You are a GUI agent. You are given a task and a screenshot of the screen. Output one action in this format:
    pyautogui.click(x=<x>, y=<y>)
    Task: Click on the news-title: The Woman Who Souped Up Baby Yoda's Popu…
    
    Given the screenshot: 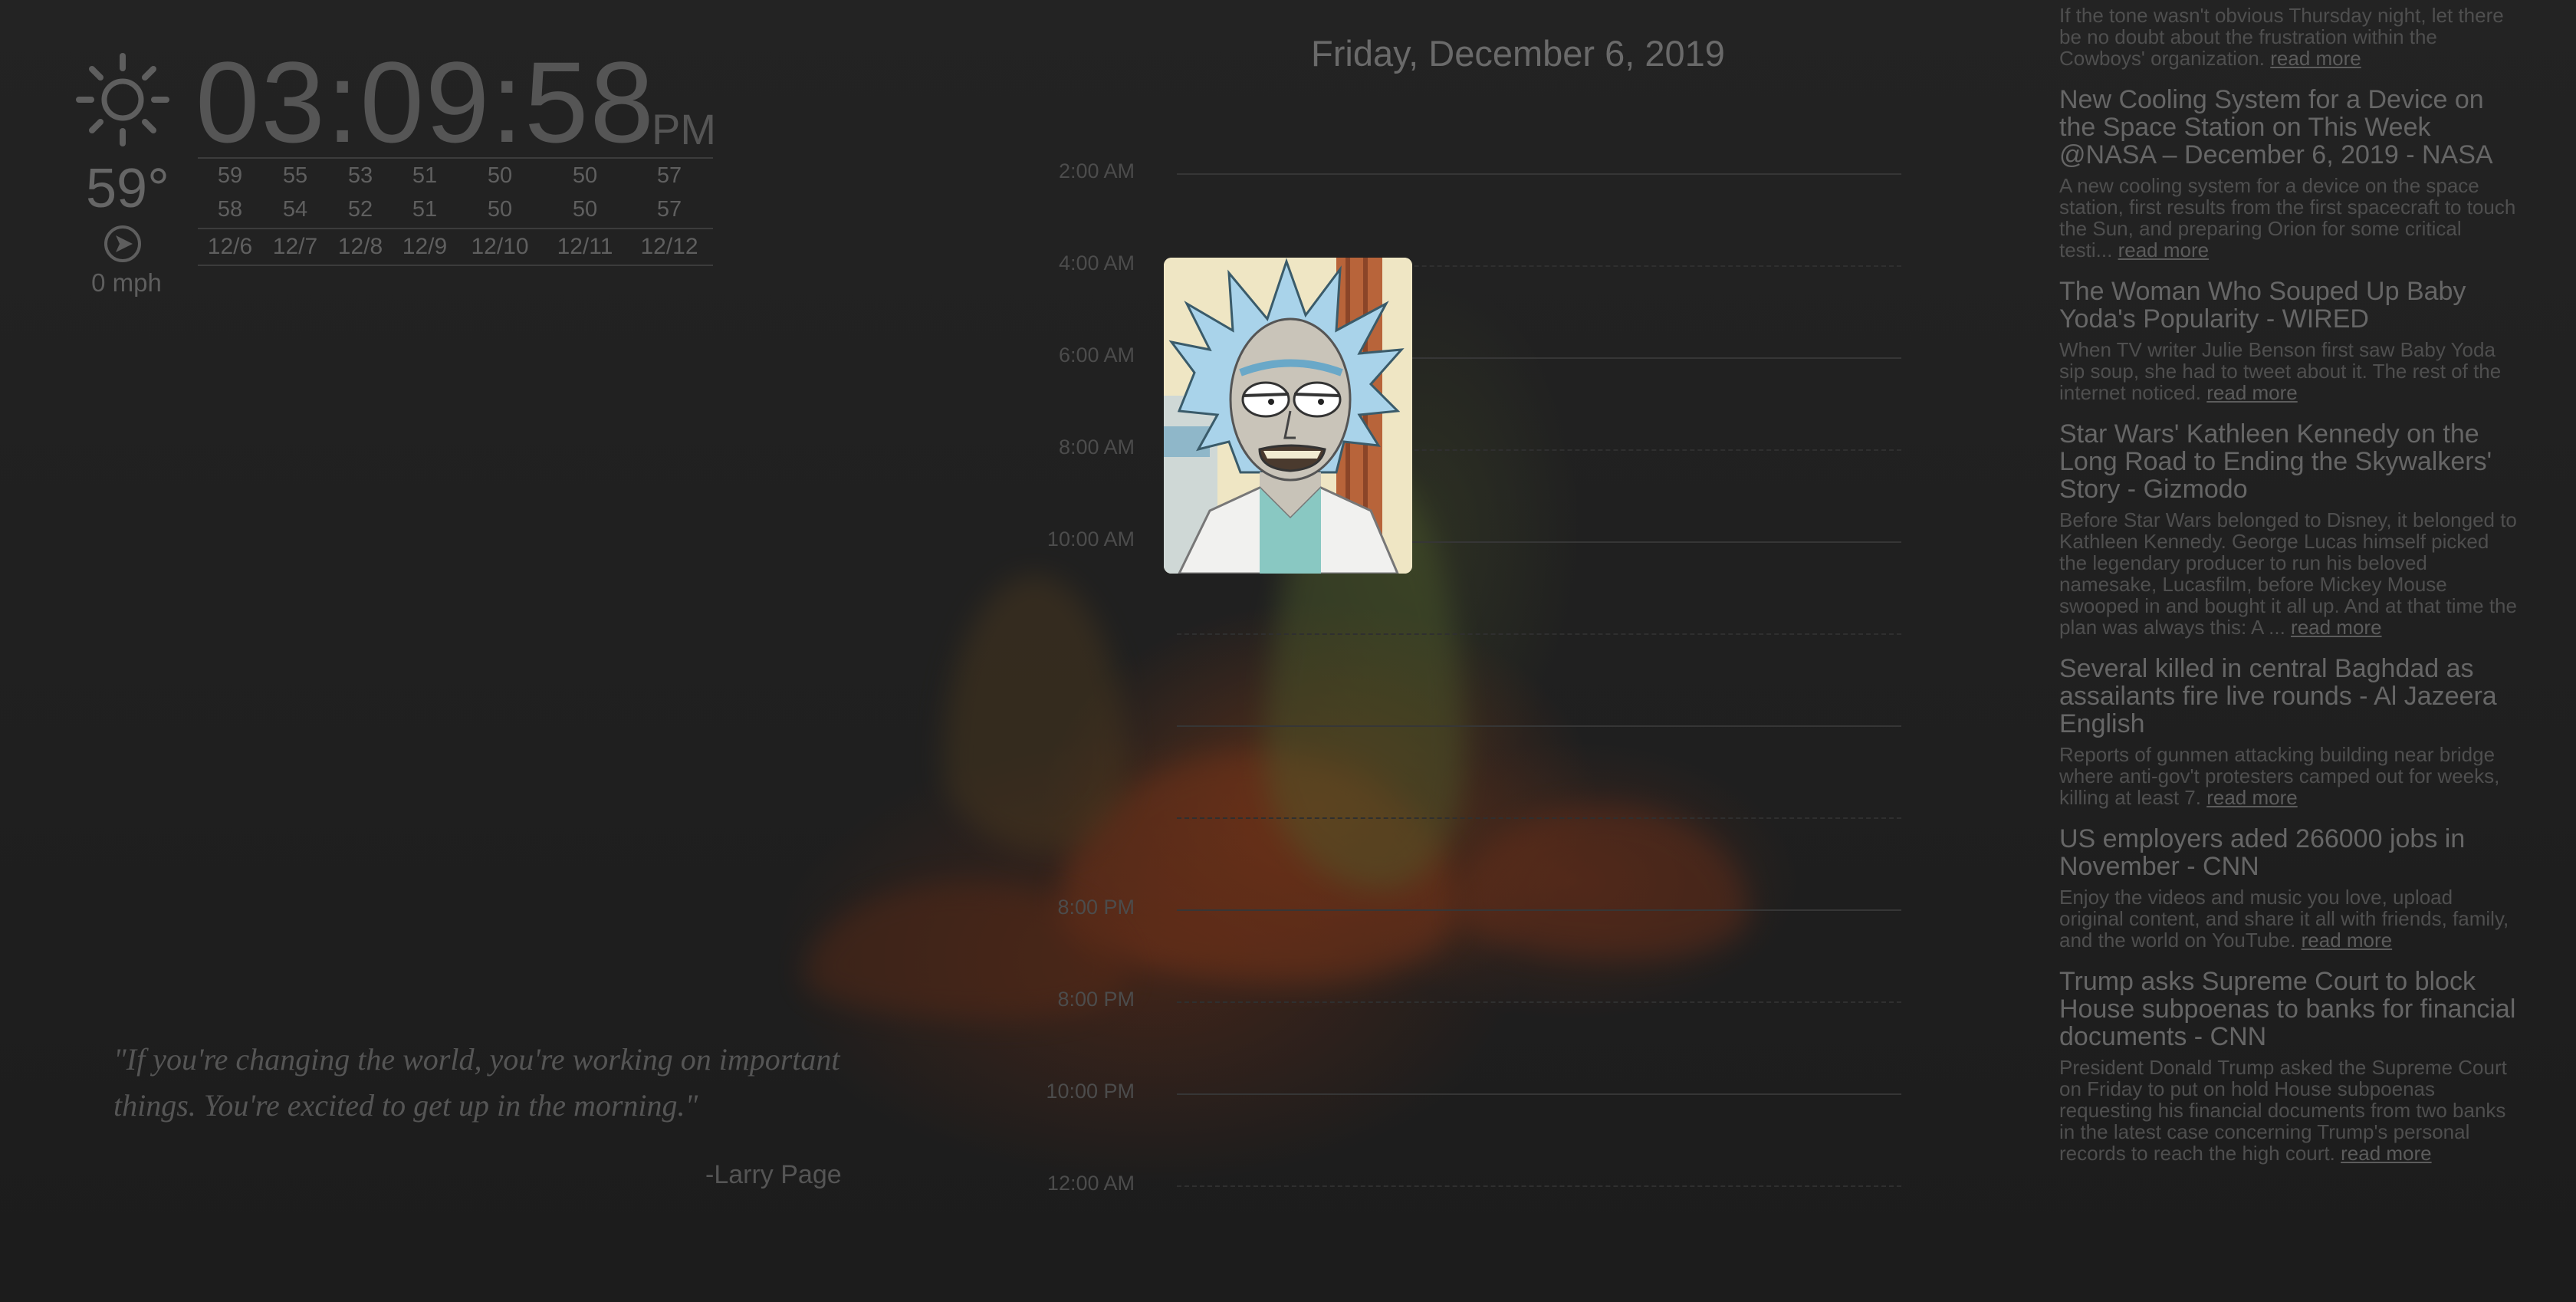 What is the action you would take?
    pyautogui.click(x=2289, y=305)
    